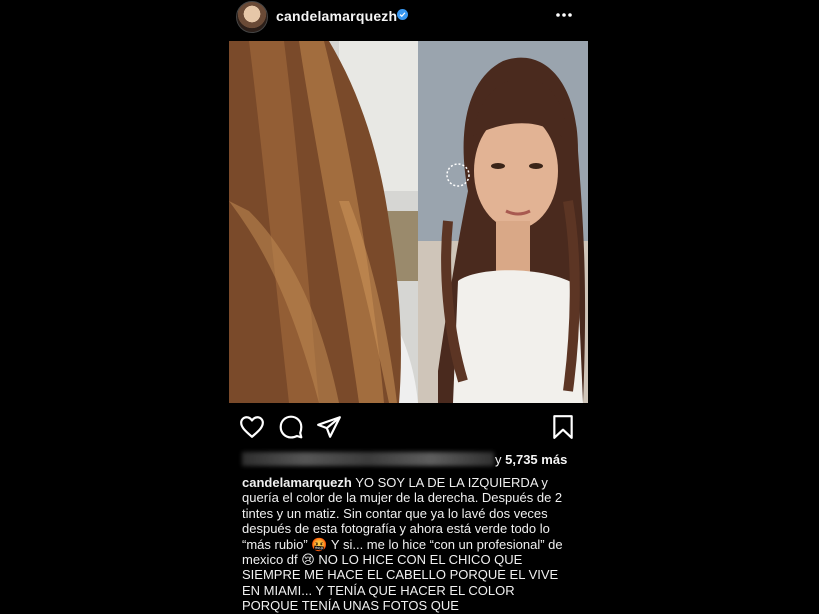 The width and height of the screenshot is (819, 614). Describe the element at coordinates (297, 482) in the screenshot. I see `caption-username: candelamarquezh` at that location.